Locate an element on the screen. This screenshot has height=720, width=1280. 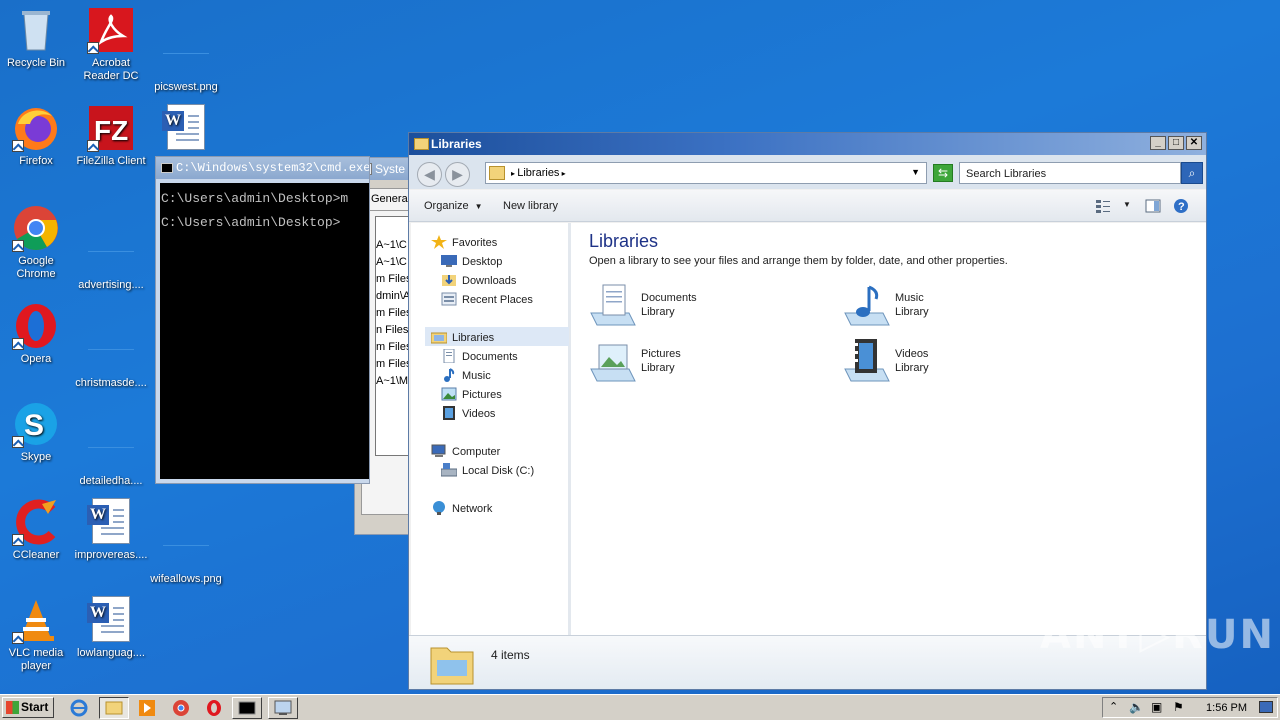
system-properties-title: Syste is located at coordinates (390, 169).